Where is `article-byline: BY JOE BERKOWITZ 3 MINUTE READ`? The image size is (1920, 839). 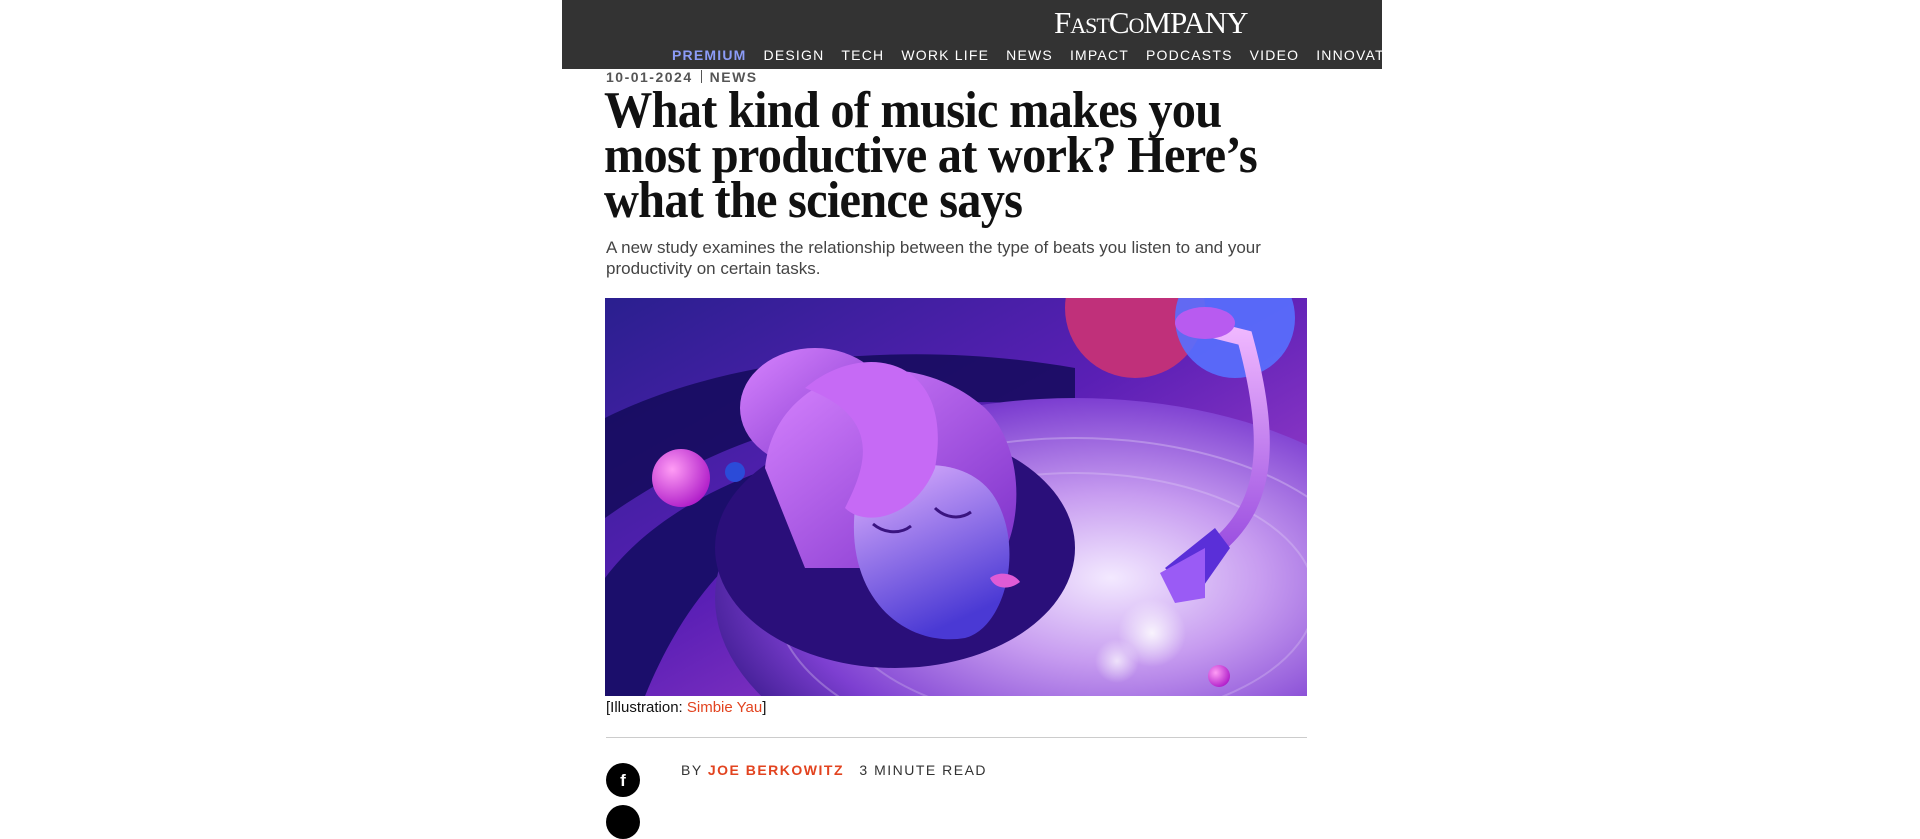
article-byline: BY JOE BERKOWITZ 3 MINUTE READ is located at coordinates (834, 770).